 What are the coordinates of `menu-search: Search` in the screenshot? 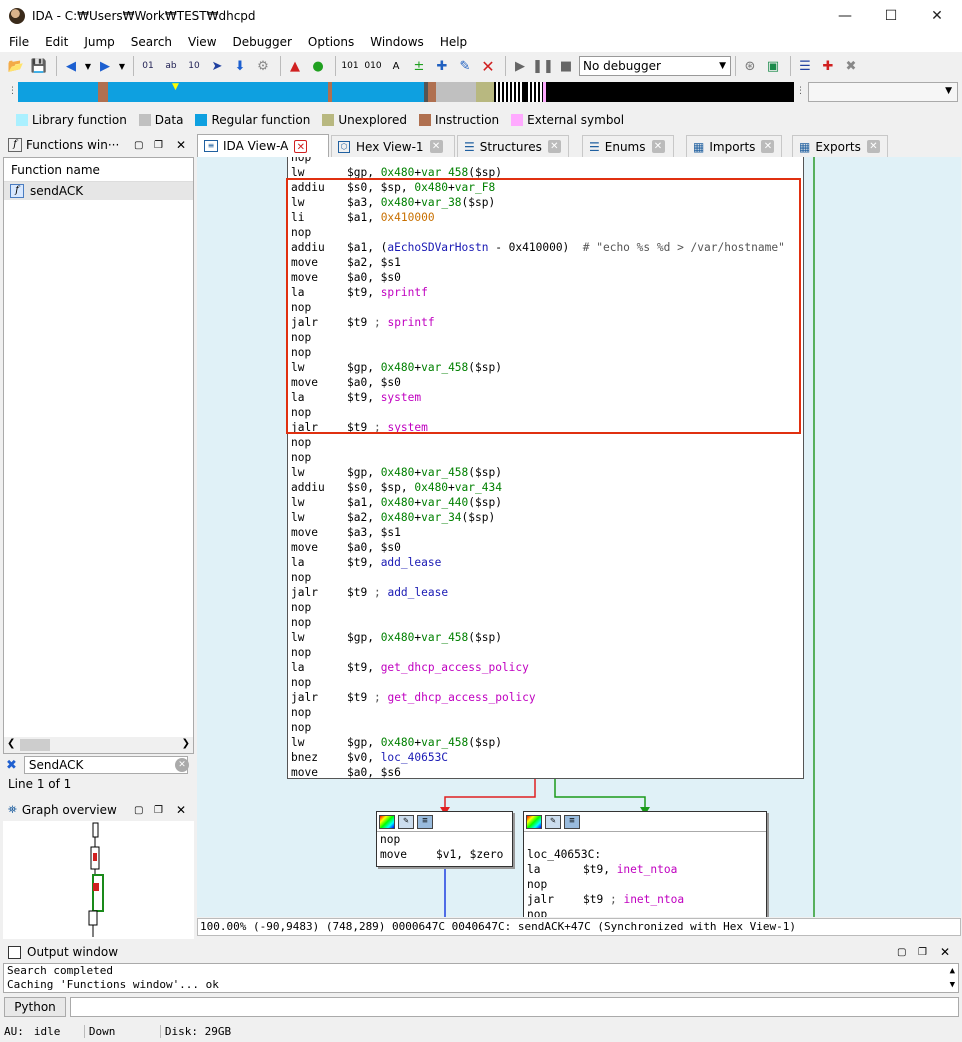 It's located at (150, 42).